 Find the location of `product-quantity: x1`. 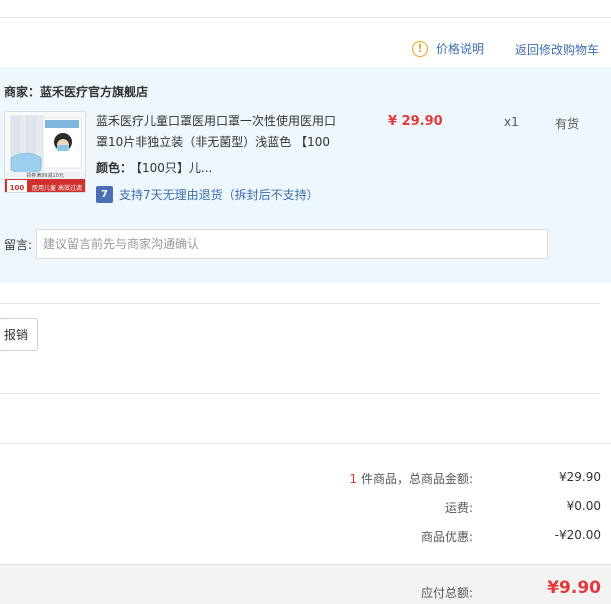

product-quantity: x1 is located at coordinates (511, 122).